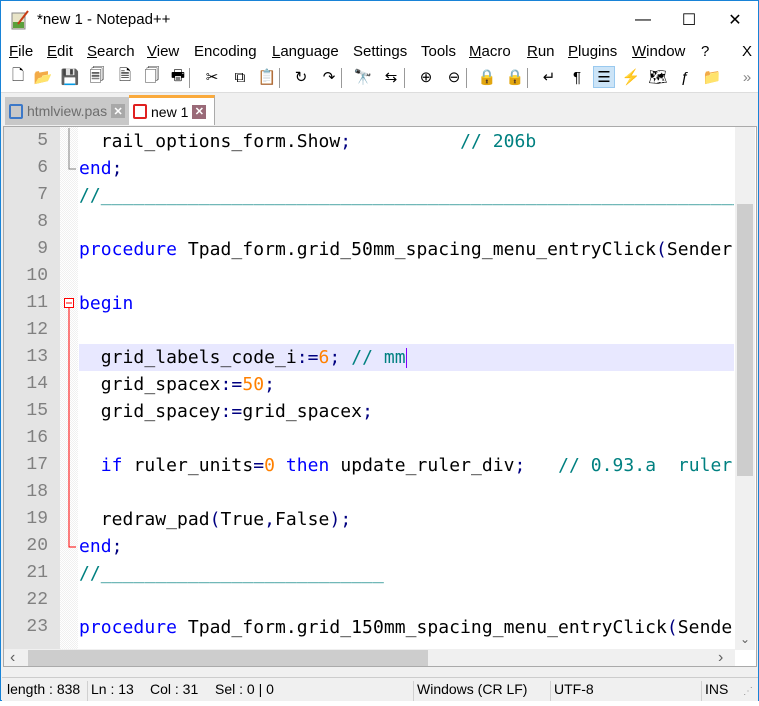 This screenshot has height=706, width=759. Describe the element at coordinates (712, 77) in the screenshot. I see `folder-as-workspace-icon: 📁` at that location.